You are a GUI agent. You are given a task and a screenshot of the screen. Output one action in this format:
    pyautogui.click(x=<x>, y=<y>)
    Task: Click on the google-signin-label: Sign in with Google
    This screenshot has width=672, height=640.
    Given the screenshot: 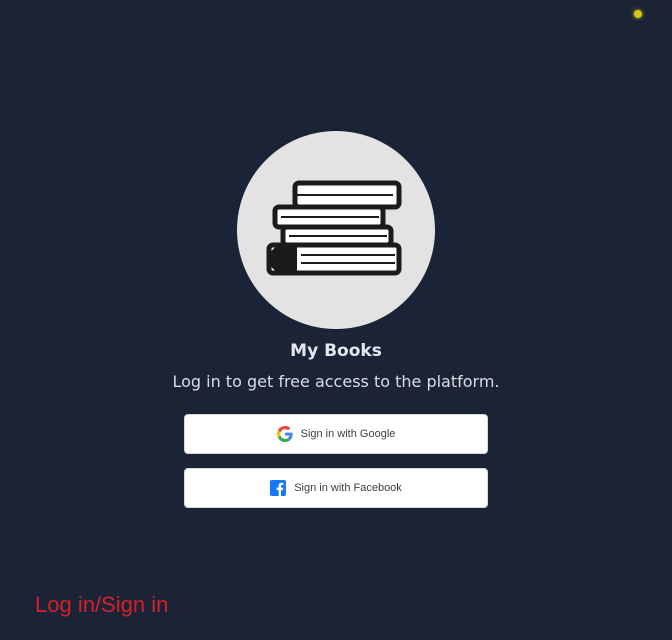 What is the action you would take?
    pyautogui.click(x=348, y=434)
    